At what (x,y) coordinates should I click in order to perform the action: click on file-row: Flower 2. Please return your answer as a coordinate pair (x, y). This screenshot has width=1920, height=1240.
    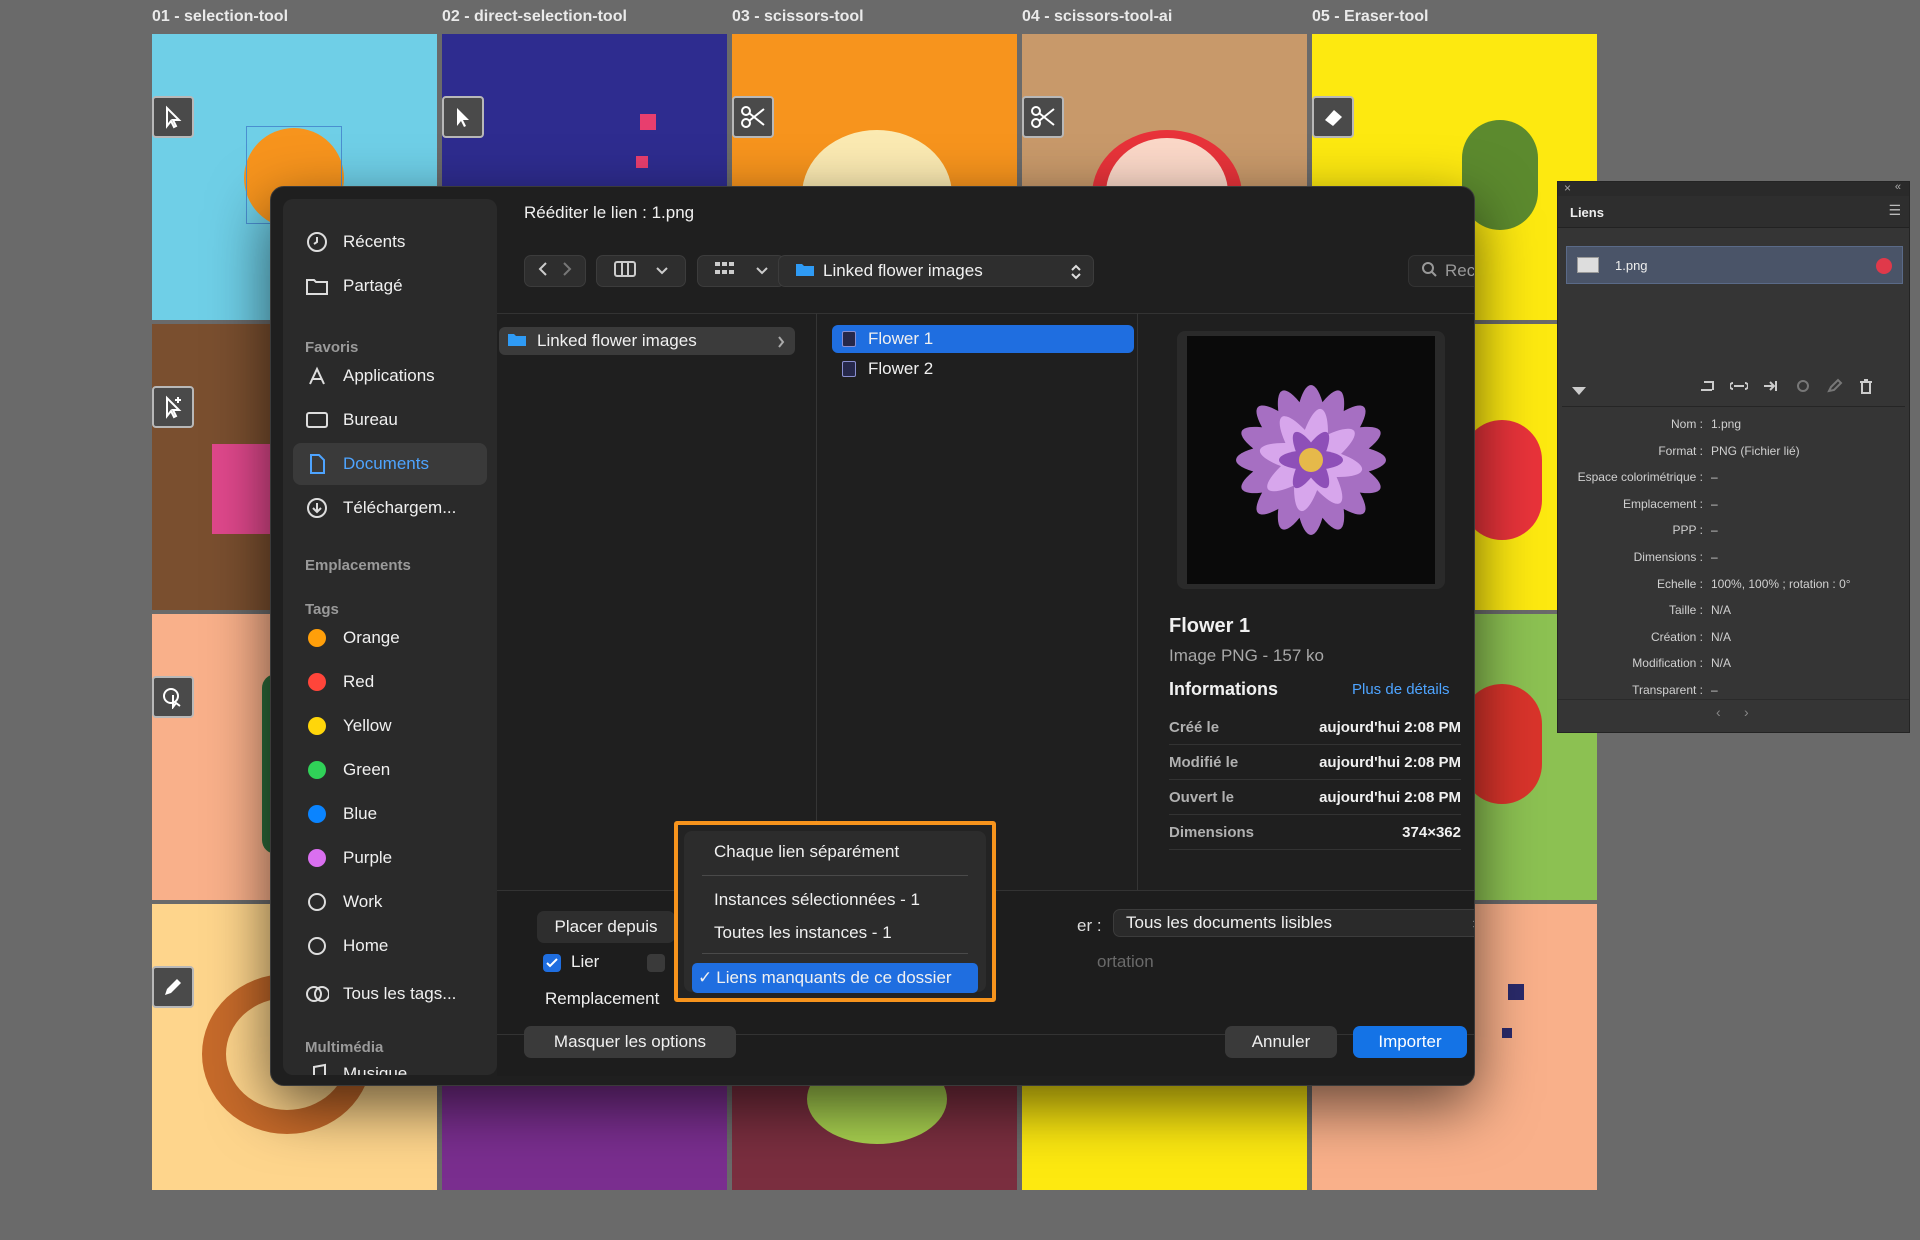
    Looking at the image, I should click on (983, 369).